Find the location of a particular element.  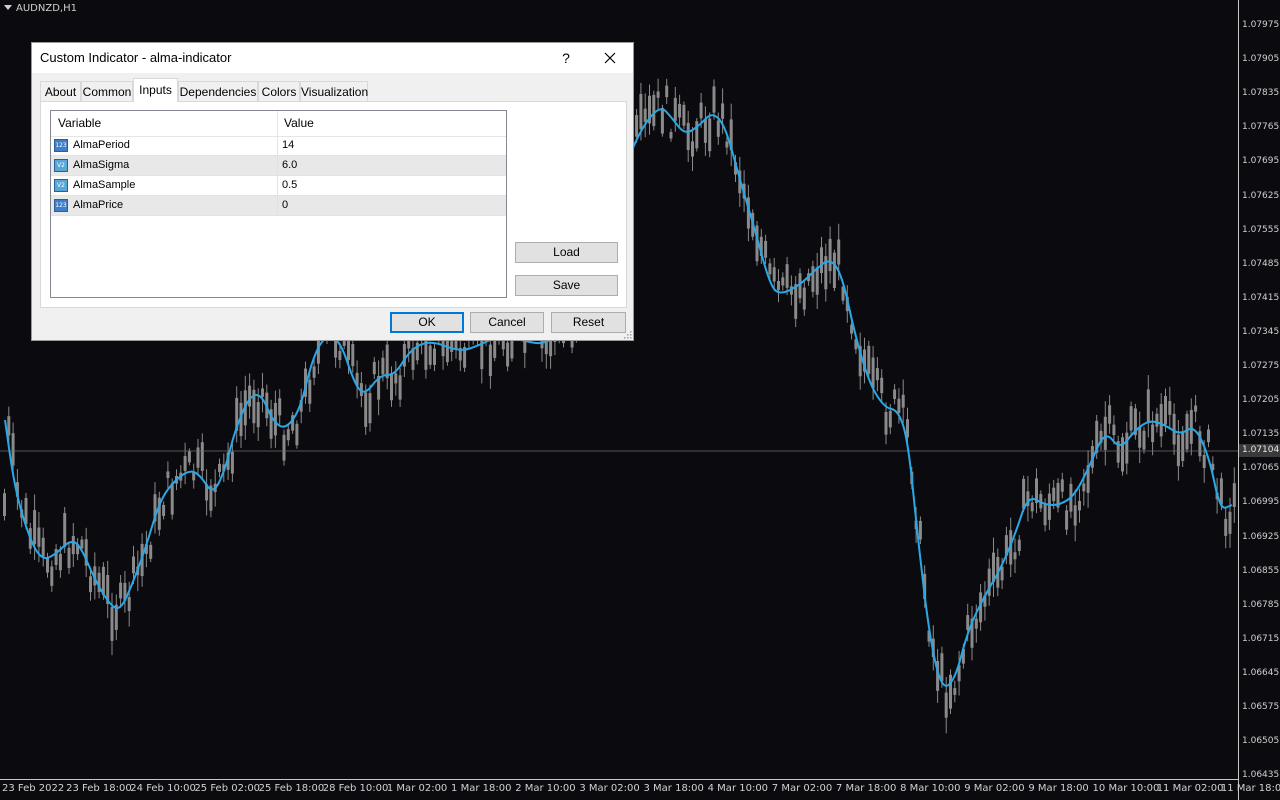

reset-button: Reset is located at coordinates (588, 322).